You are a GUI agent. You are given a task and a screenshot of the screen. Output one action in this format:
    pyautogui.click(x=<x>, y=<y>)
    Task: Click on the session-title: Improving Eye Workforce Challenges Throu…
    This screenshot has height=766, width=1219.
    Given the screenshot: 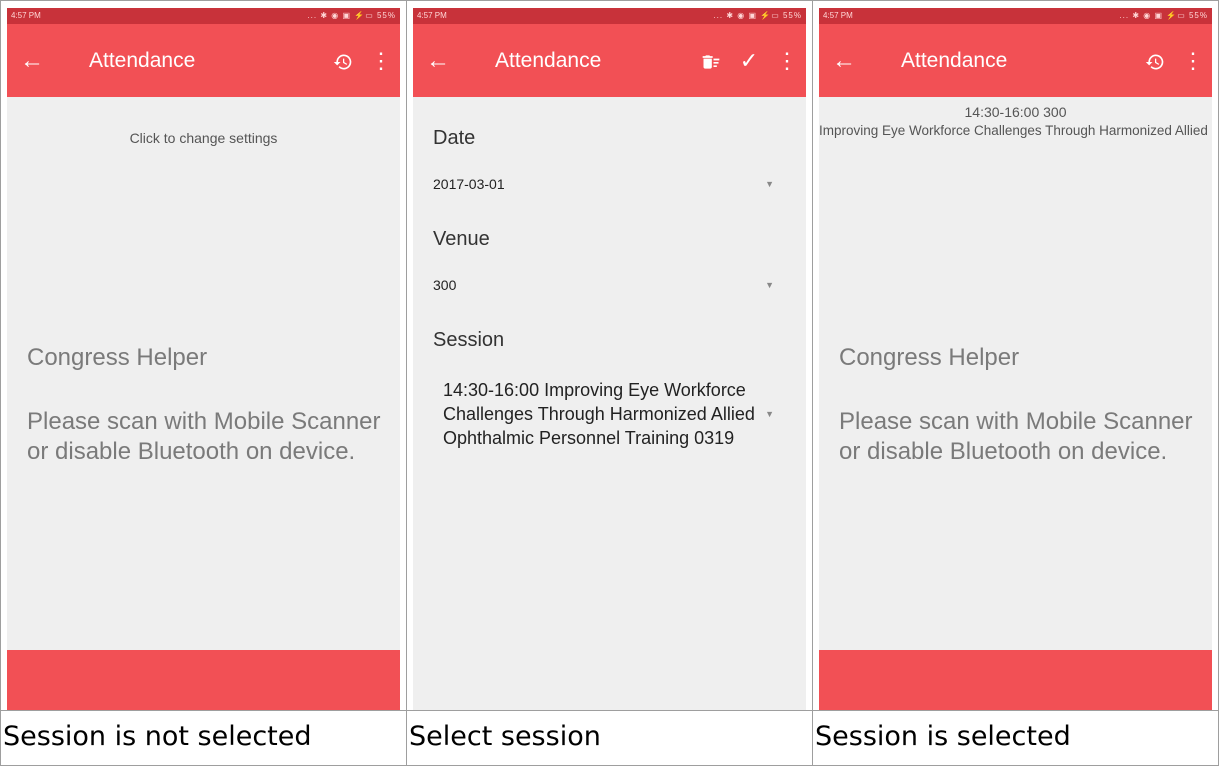 What is the action you would take?
    pyautogui.click(x=1015, y=130)
    